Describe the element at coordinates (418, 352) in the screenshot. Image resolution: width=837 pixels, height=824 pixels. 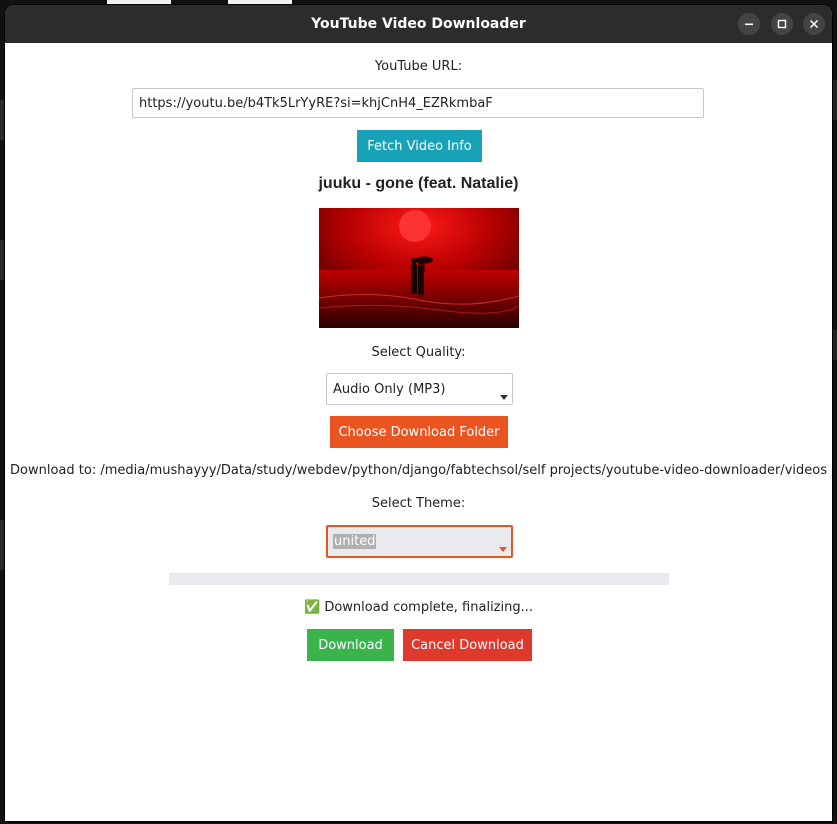
I see `quality-label: Select Quality:` at that location.